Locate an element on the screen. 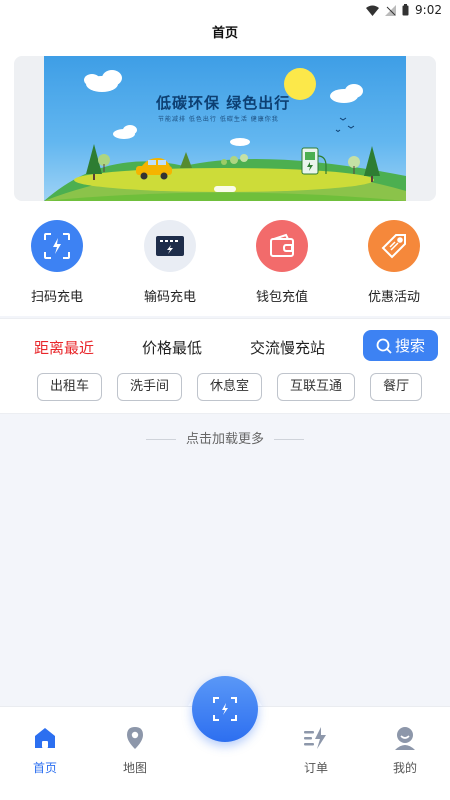  filter-tab-nearest: 距离最近 is located at coordinates (64, 347).